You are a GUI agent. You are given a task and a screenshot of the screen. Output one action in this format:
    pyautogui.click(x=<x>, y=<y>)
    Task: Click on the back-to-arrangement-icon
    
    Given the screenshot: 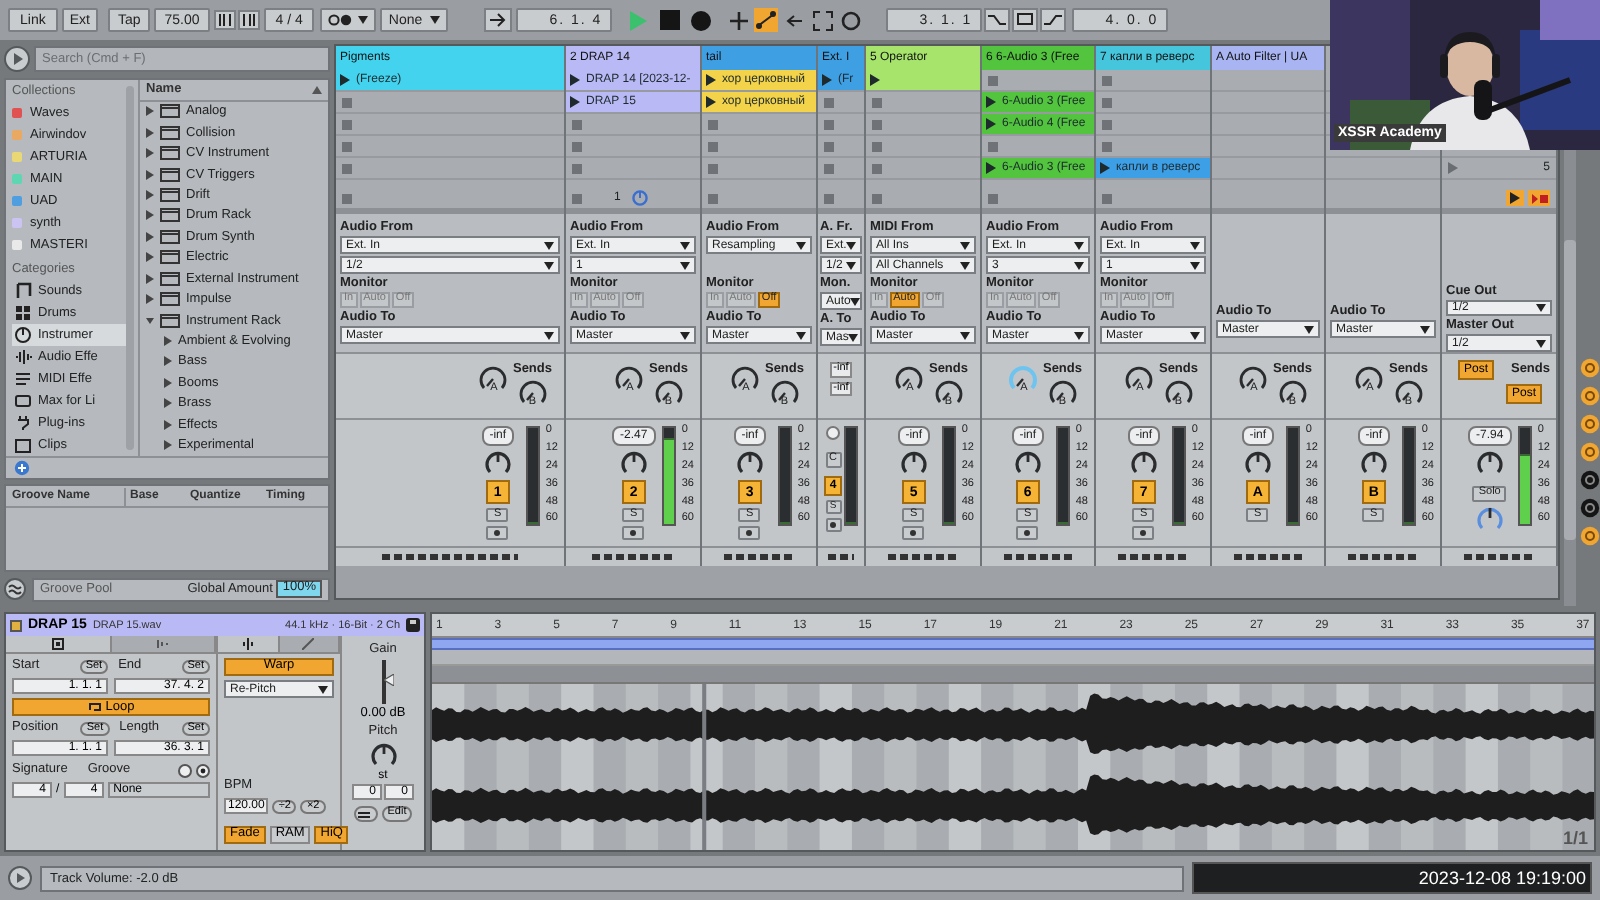 What is the action you would take?
    pyautogui.click(x=795, y=20)
    